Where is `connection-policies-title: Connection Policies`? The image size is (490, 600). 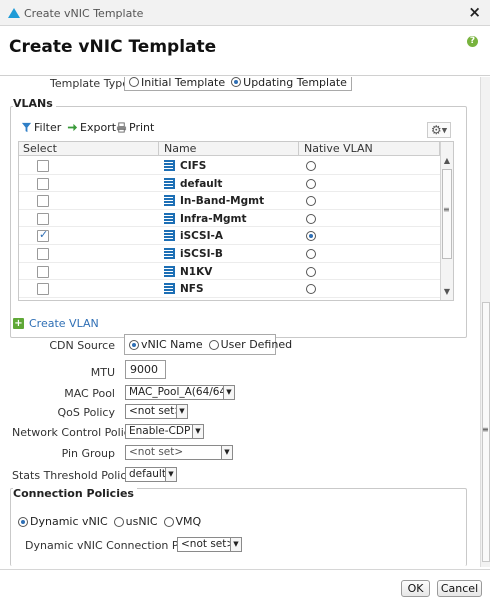 connection-policies-title: Connection Policies is located at coordinates (75, 493).